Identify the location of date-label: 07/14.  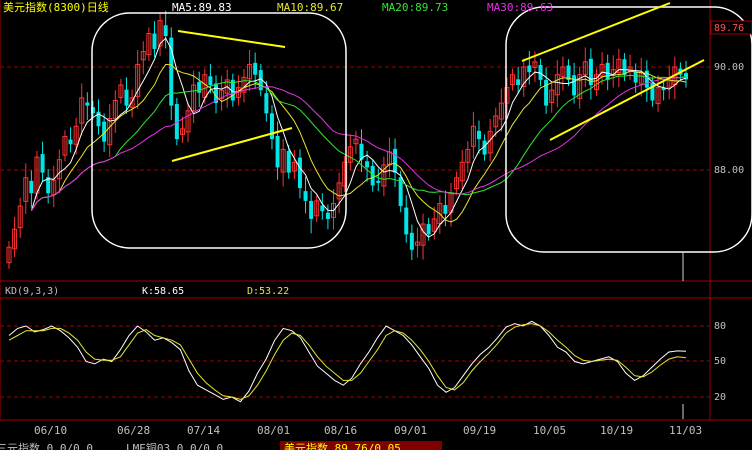
(203, 430).